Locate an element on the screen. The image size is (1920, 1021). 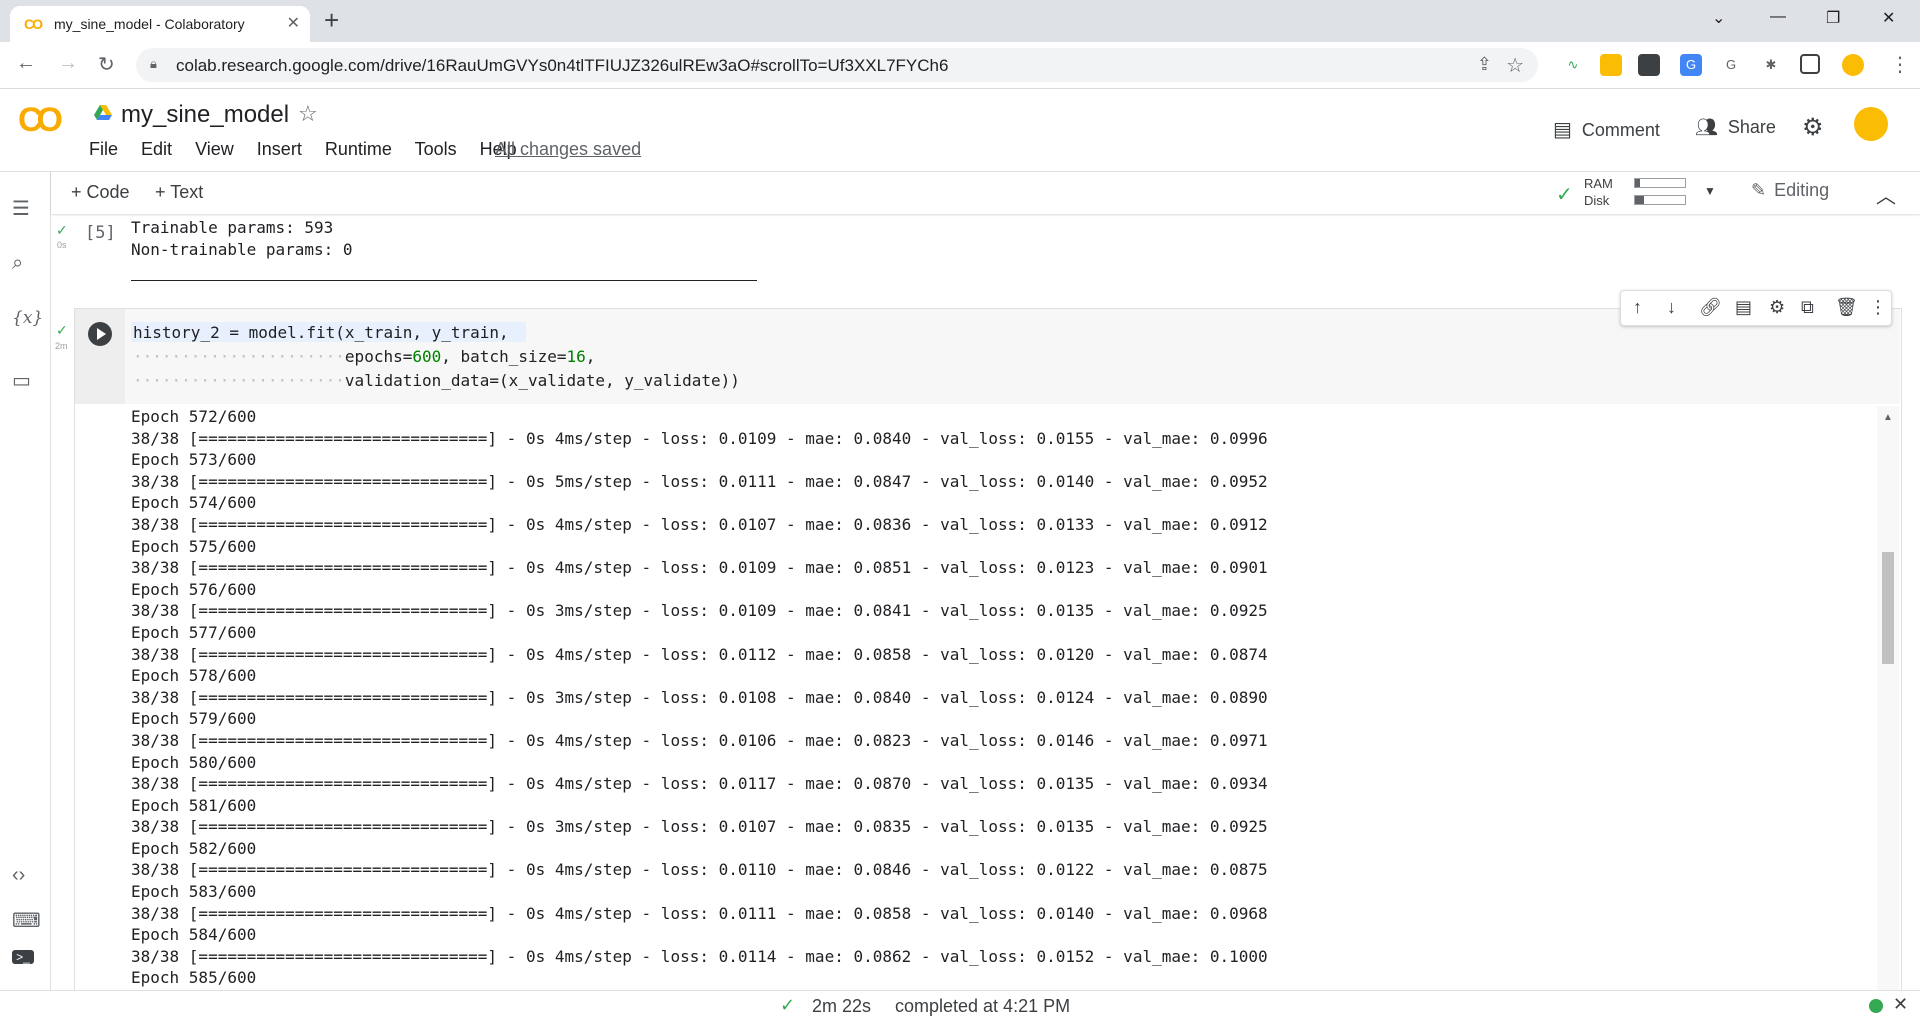
cell-exec-time: 0s is located at coordinates (62, 245).